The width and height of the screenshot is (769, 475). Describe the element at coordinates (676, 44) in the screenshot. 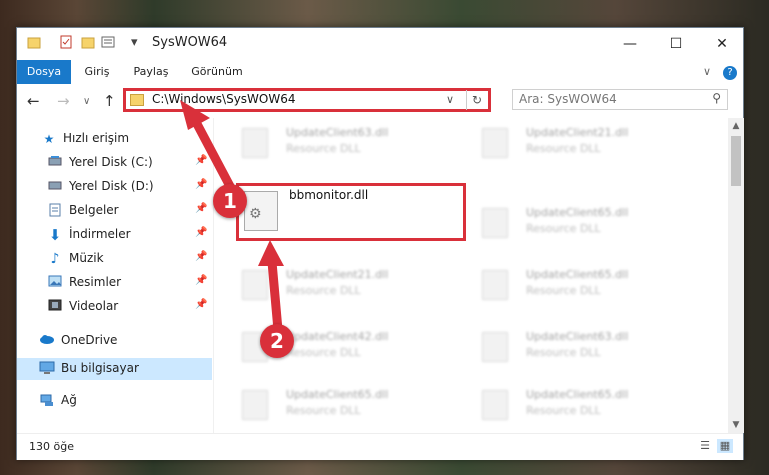

I see `maximize-button: ☐` at that location.